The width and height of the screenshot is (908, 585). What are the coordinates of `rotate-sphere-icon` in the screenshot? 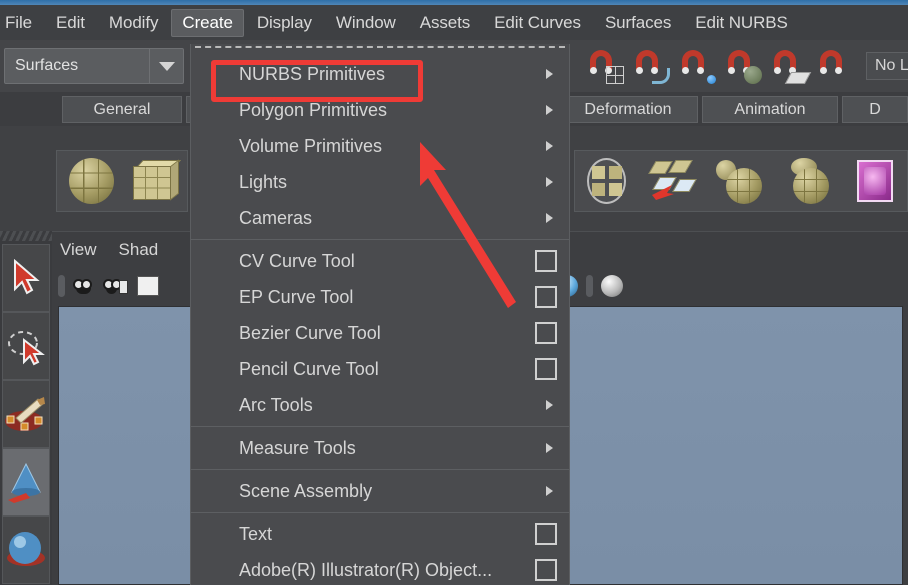 It's located at (26, 549).